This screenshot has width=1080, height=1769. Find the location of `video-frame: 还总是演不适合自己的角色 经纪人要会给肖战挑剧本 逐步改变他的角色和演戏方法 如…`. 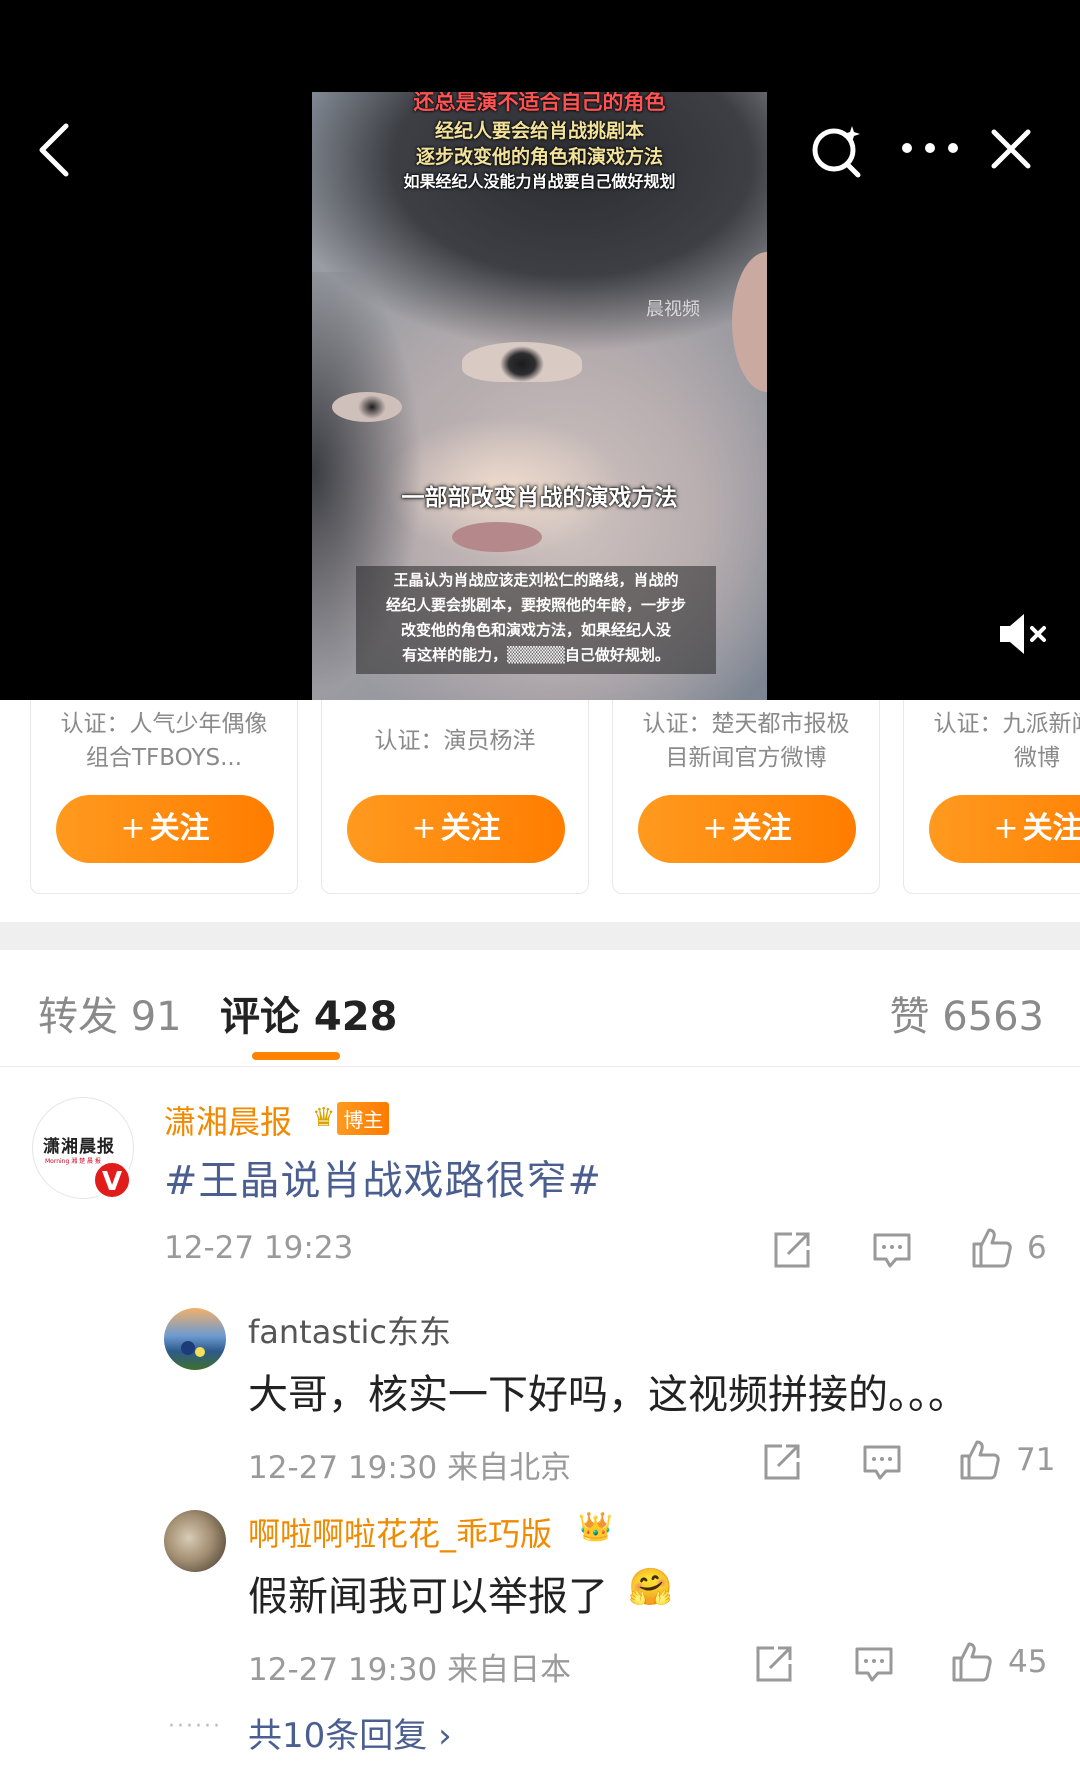

video-frame: 还总是演不适合自己的角色 经纪人要会给肖战挑剧本 逐步改变他的角色和演戏方法 如… is located at coordinates (539, 396).